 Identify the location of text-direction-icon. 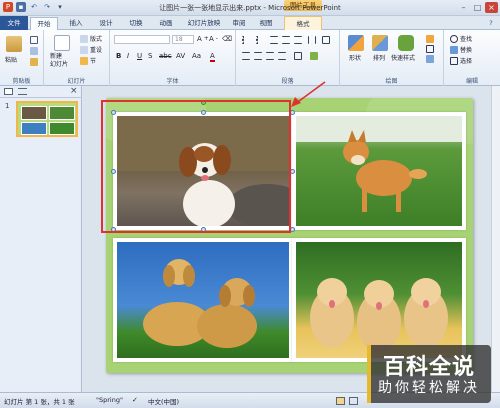
(326, 40).